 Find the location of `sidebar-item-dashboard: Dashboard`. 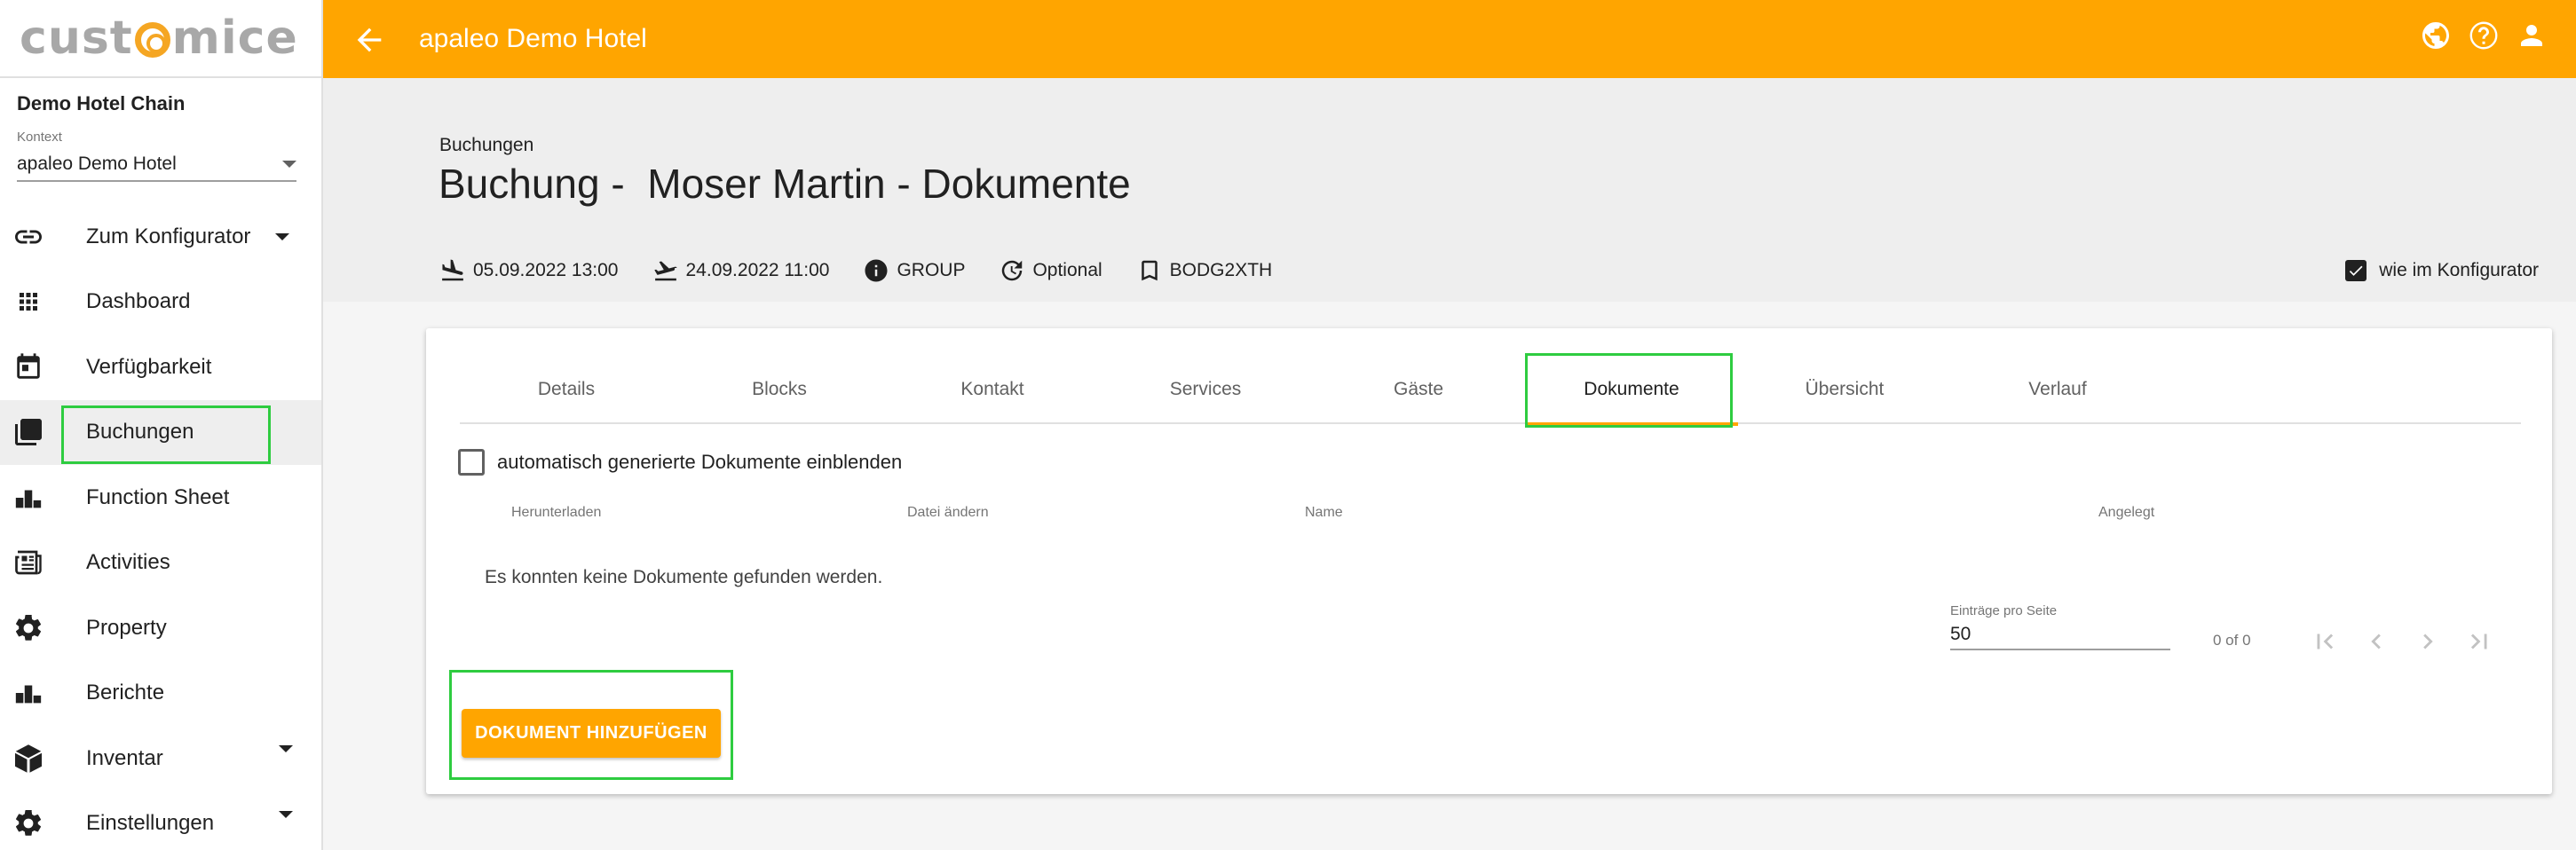

sidebar-item-dashboard: Dashboard is located at coordinates (160, 302).